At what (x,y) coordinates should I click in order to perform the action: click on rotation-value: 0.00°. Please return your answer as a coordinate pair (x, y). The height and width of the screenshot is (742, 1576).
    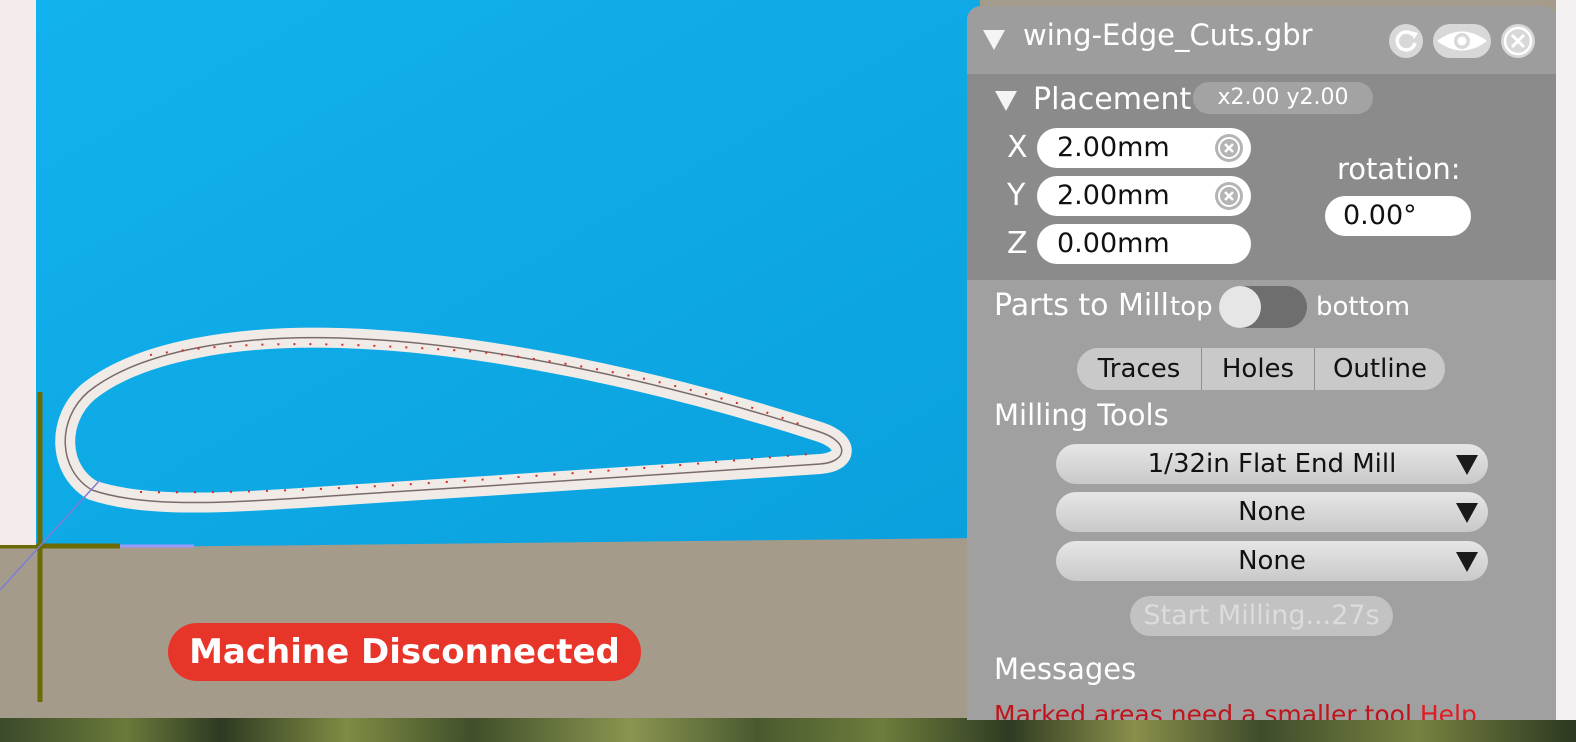
    Looking at the image, I should click on (1380, 215).